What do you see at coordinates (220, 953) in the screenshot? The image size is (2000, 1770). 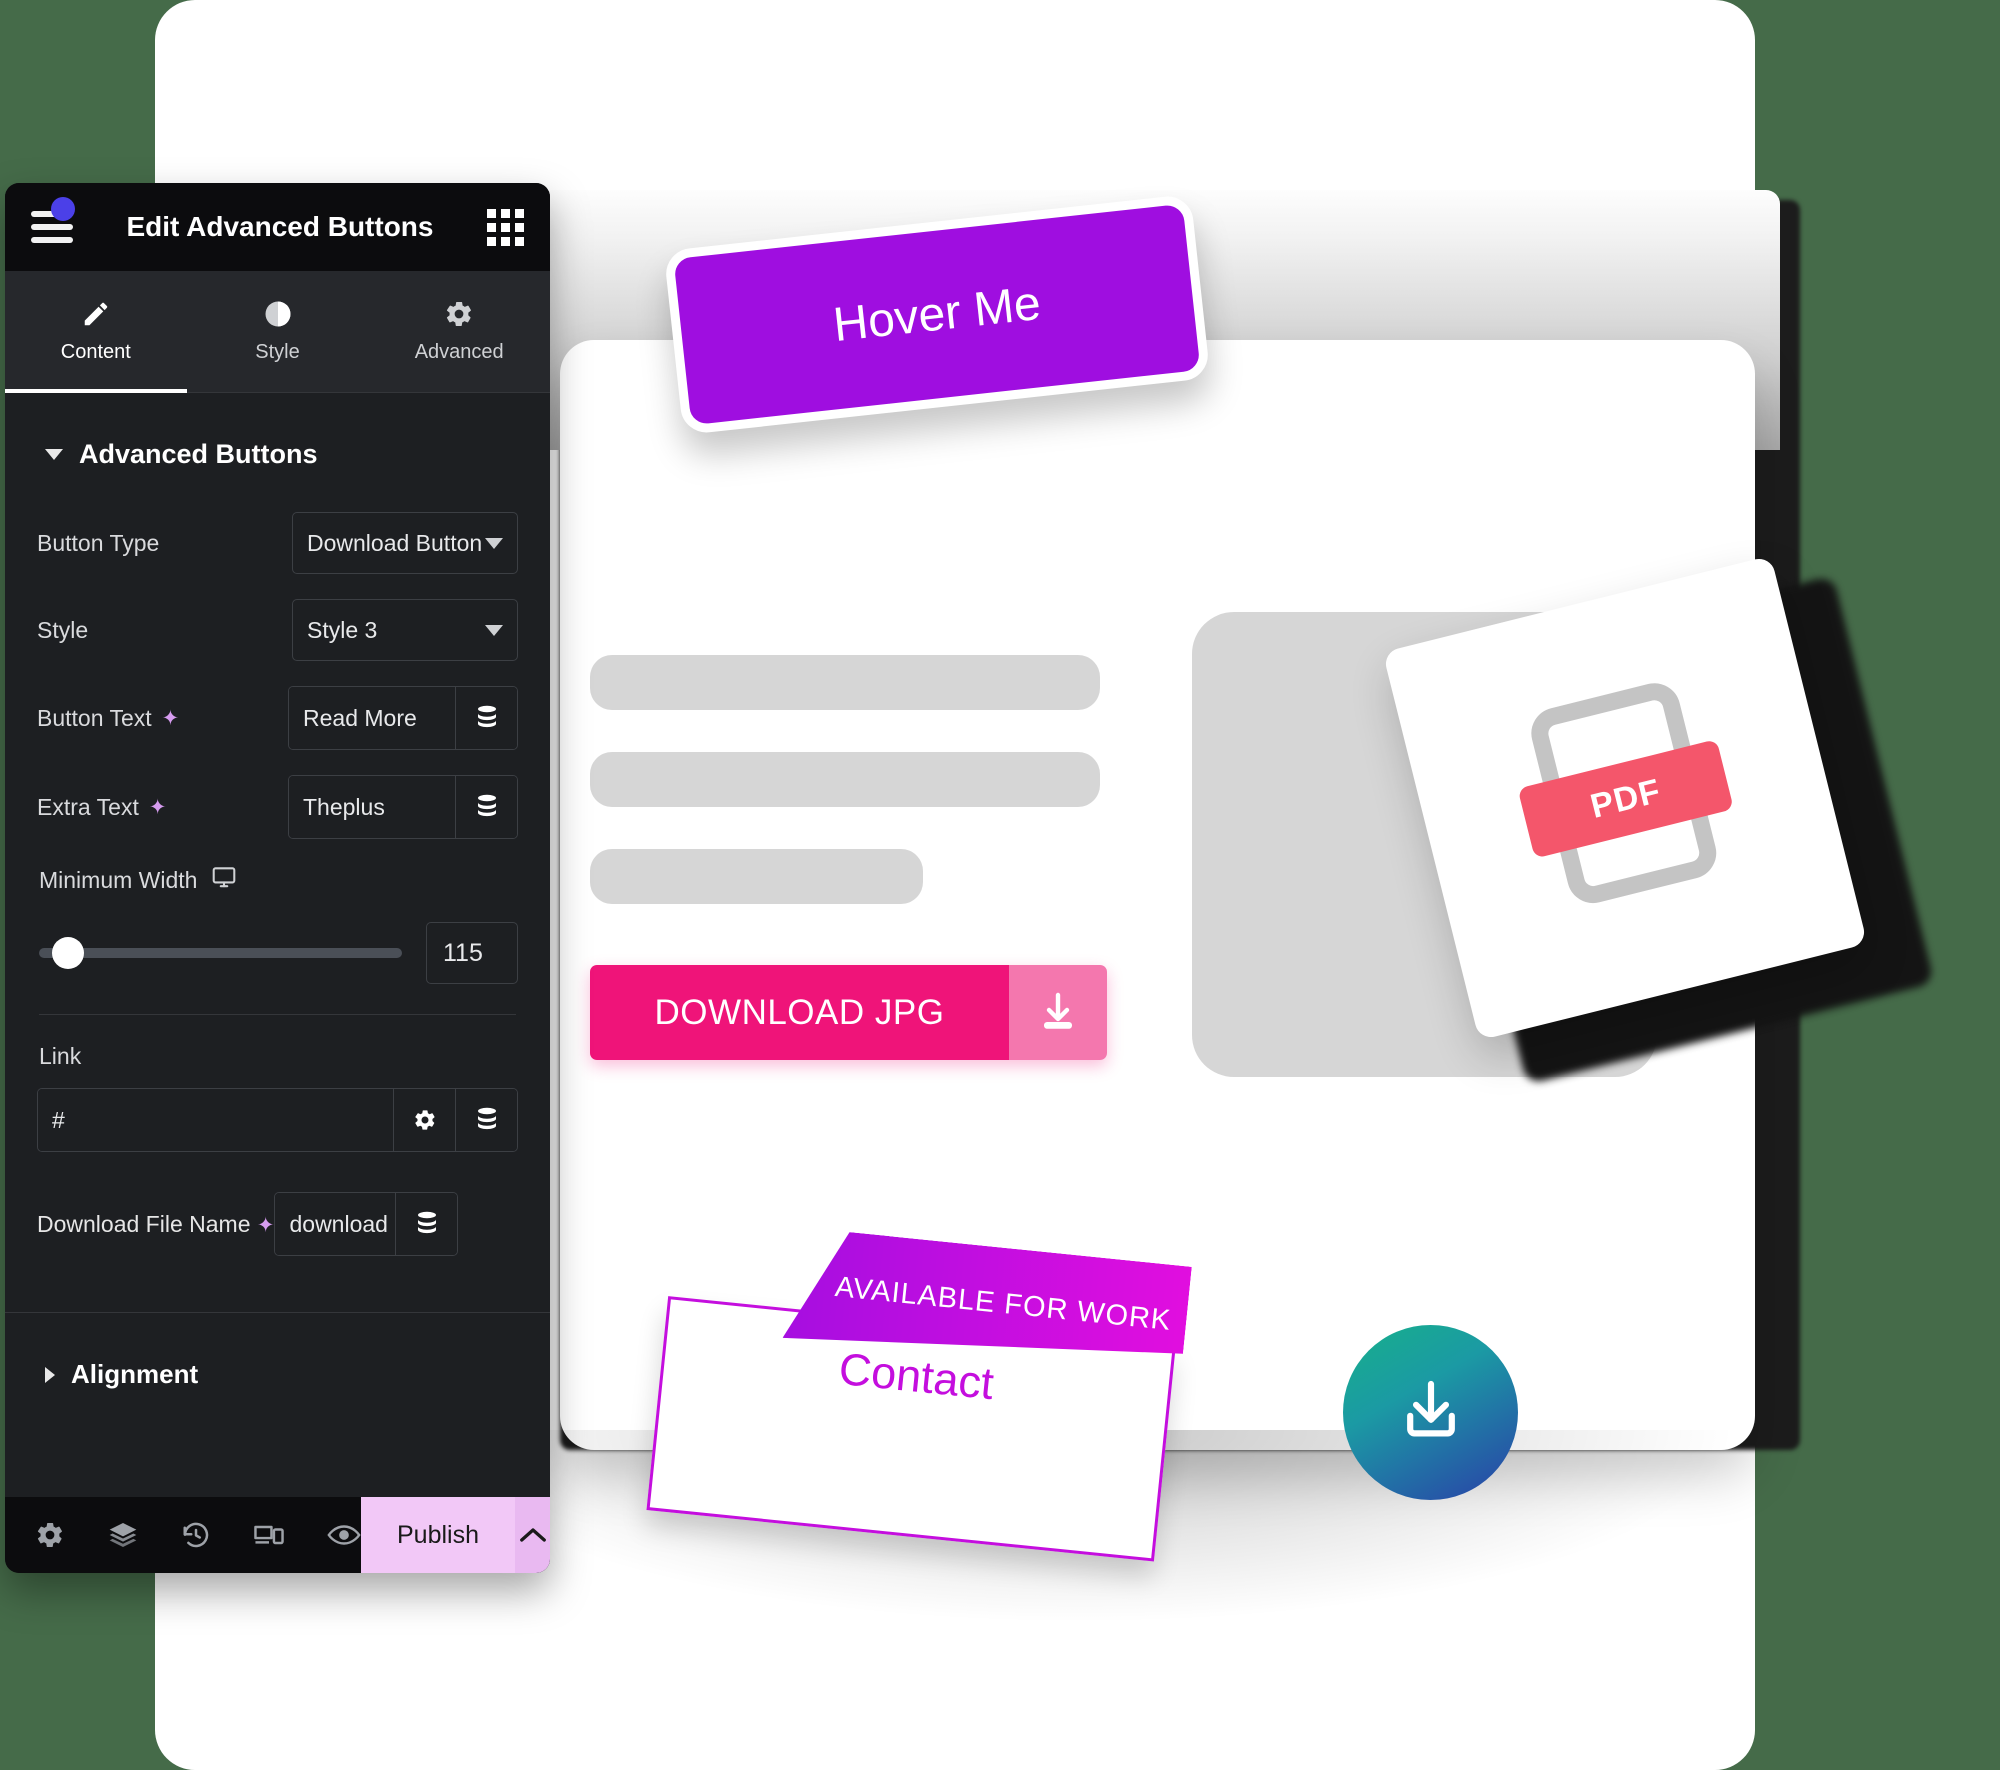 I see `minimum-width-slider` at bounding box center [220, 953].